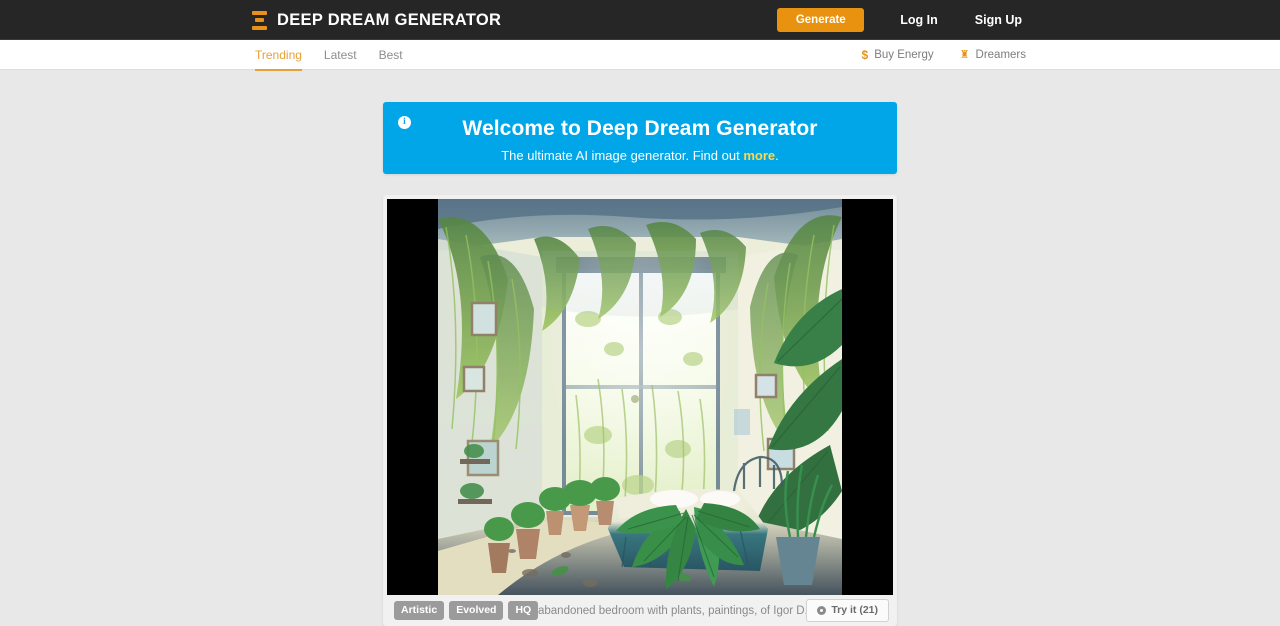 The height and width of the screenshot is (626, 1280). What do you see at coordinates (389, 19) in the screenshot?
I see `brand-title: DEEP DREAM GENERATOR` at bounding box center [389, 19].